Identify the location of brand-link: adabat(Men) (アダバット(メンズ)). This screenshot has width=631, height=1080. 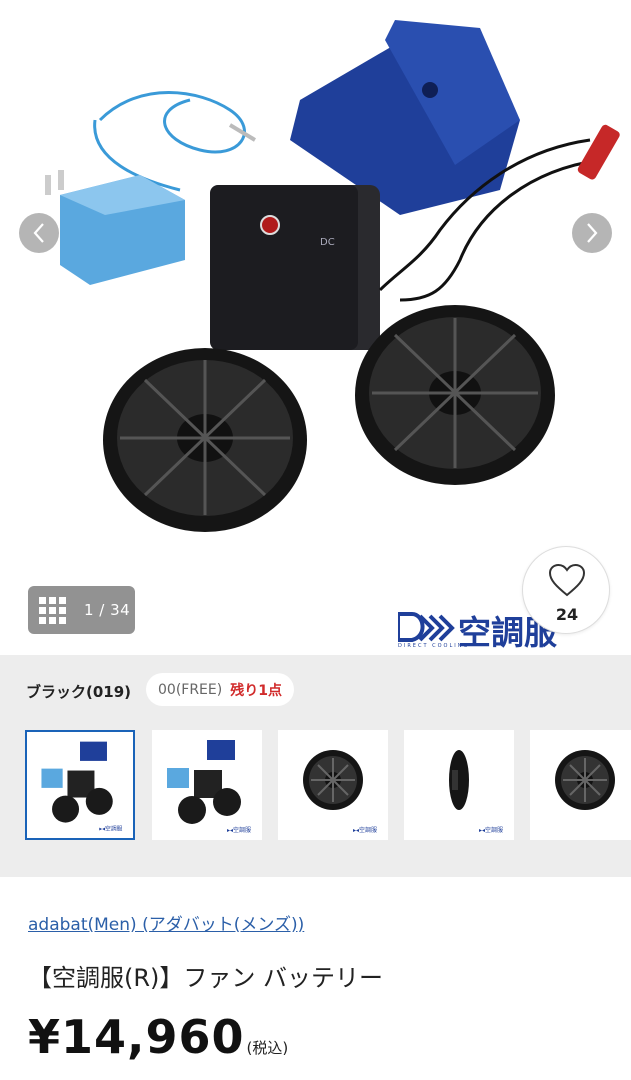
(166, 922).